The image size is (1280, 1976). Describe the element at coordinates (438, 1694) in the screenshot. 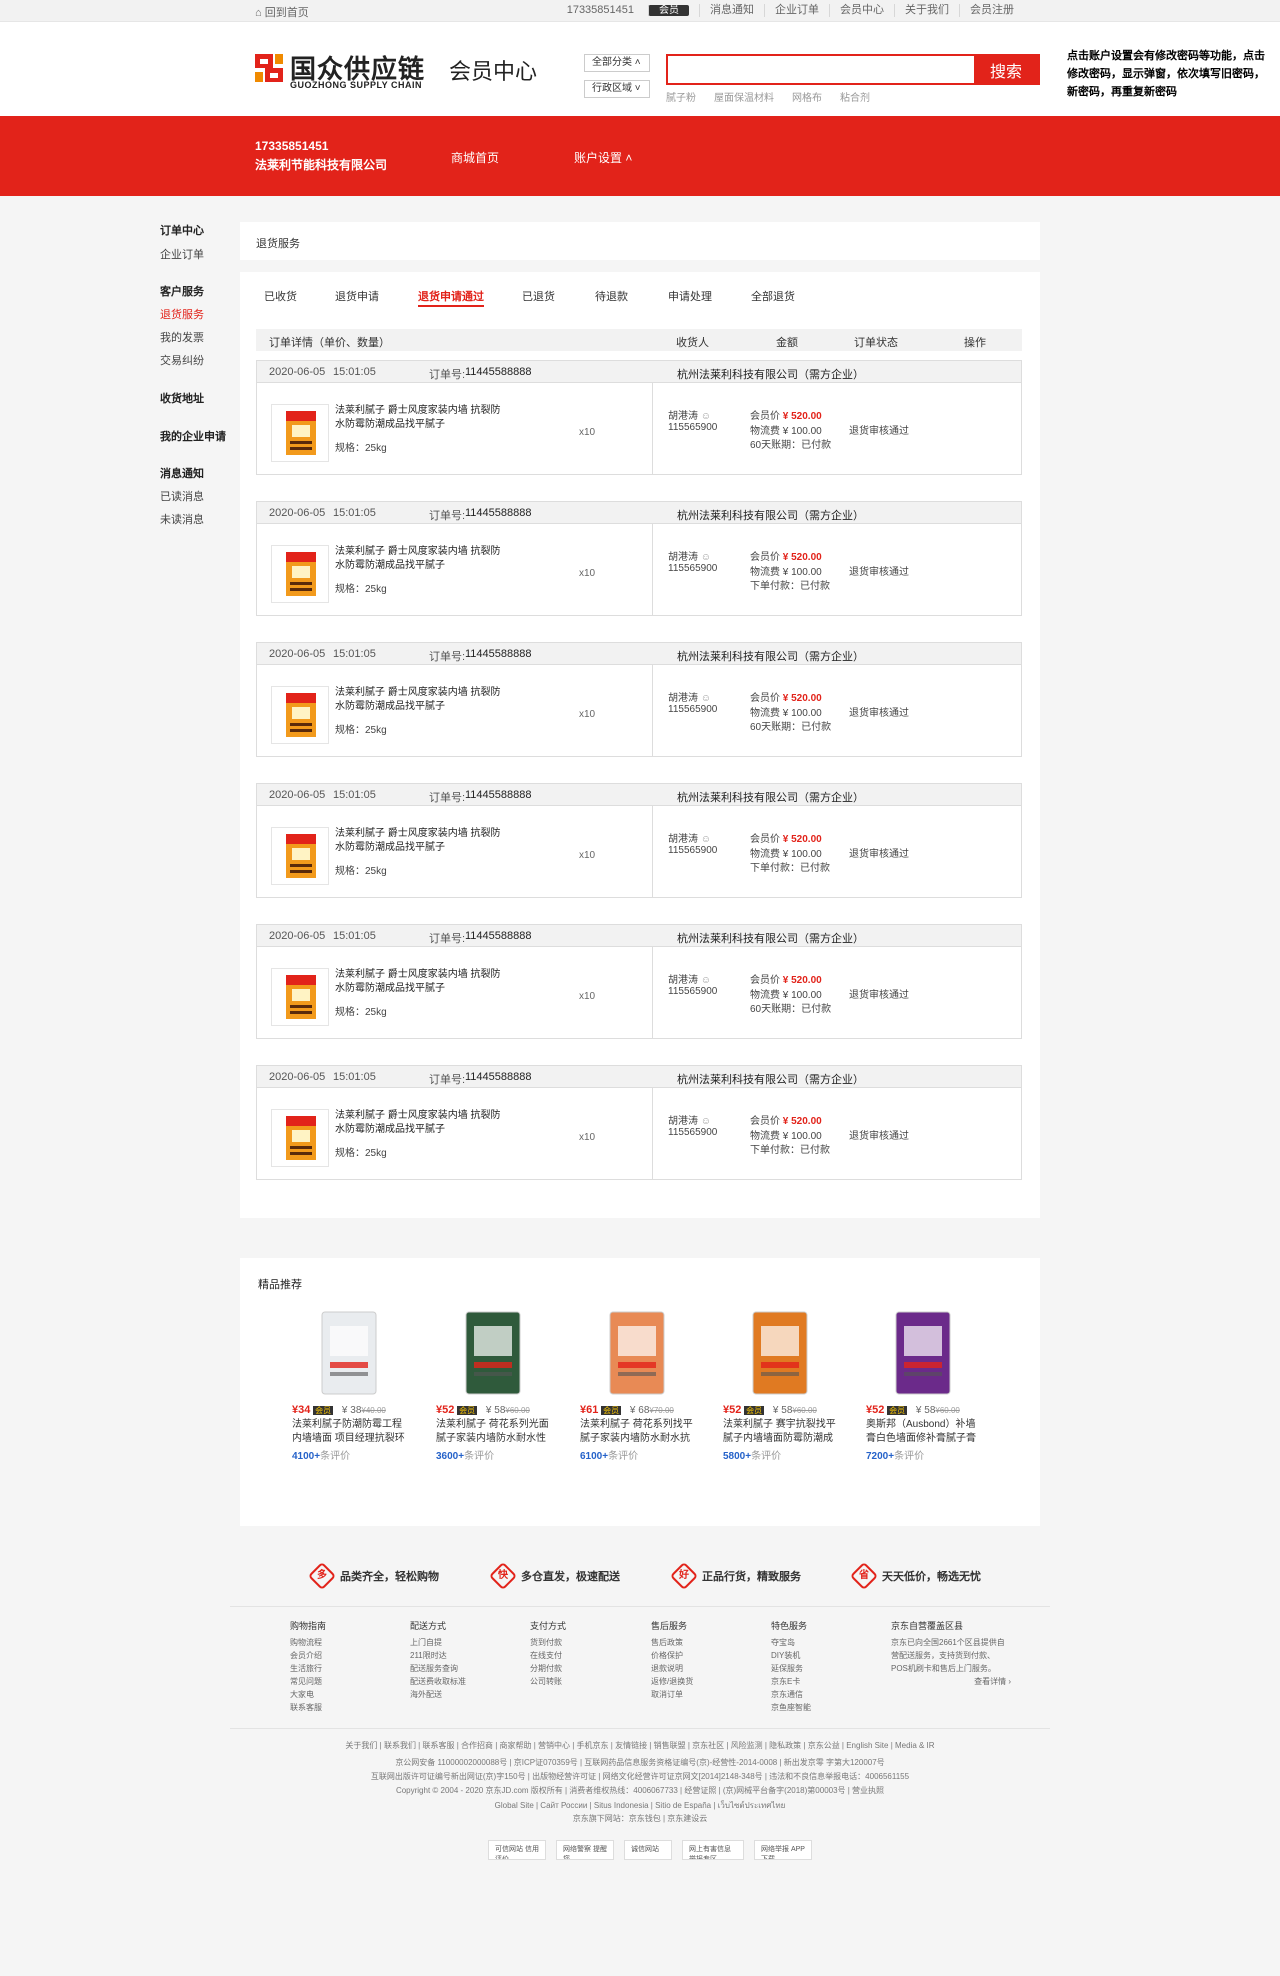

I see `footer-link: 海外配送` at that location.